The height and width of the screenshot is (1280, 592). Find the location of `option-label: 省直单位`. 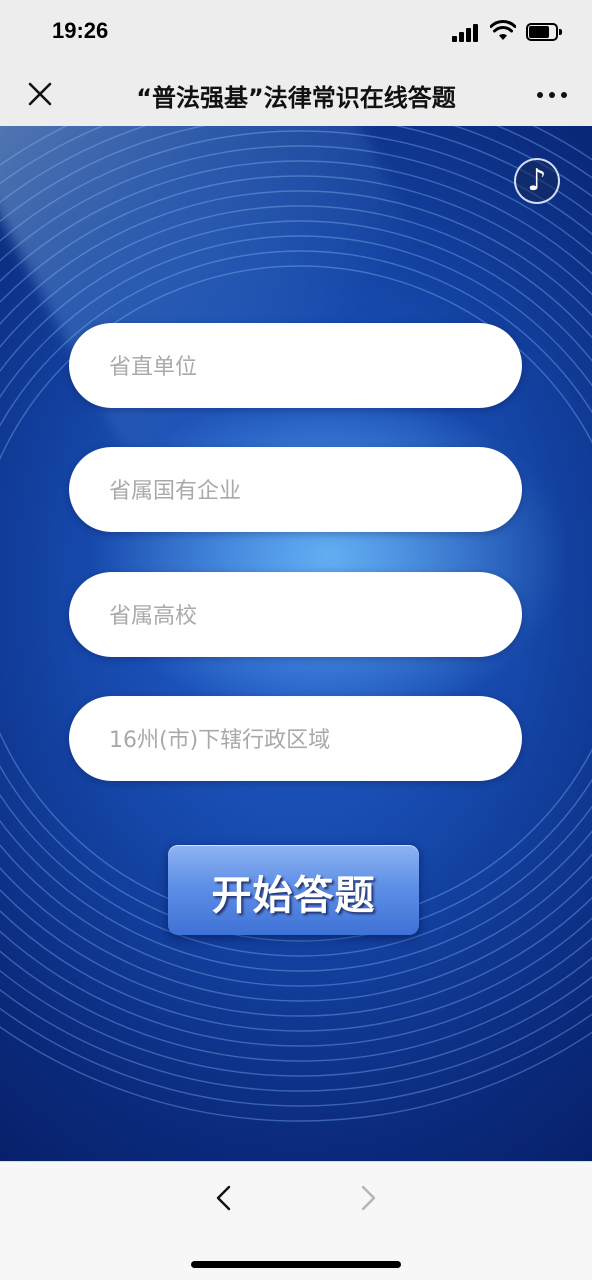

option-label: 省直单位 is located at coordinates (153, 367).